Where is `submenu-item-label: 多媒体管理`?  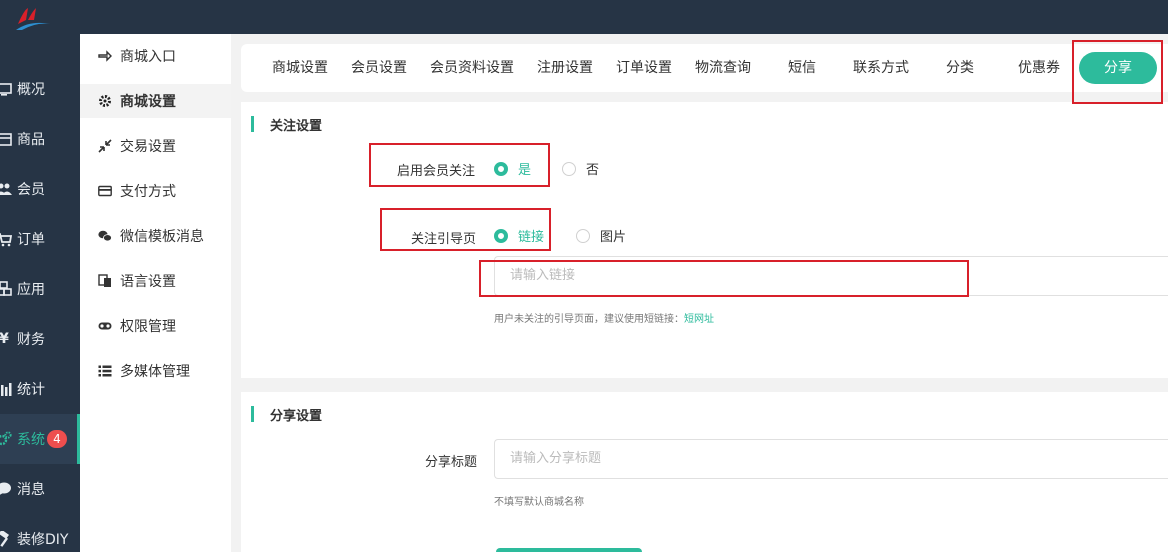 submenu-item-label: 多媒体管理 is located at coordinates (155, 372).